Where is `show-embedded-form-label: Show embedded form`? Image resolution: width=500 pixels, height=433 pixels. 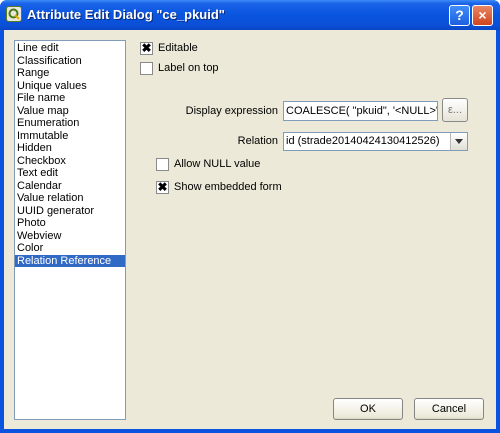 show-embedded-form-label: Show embedded form is located at coordinates (228, 187).